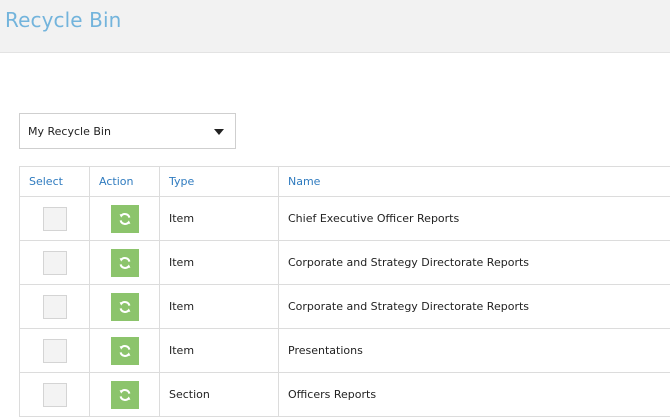 The width and height of the screenshot is (670, 417). I want to click on name-cell: Presentations, so click(474, 351).